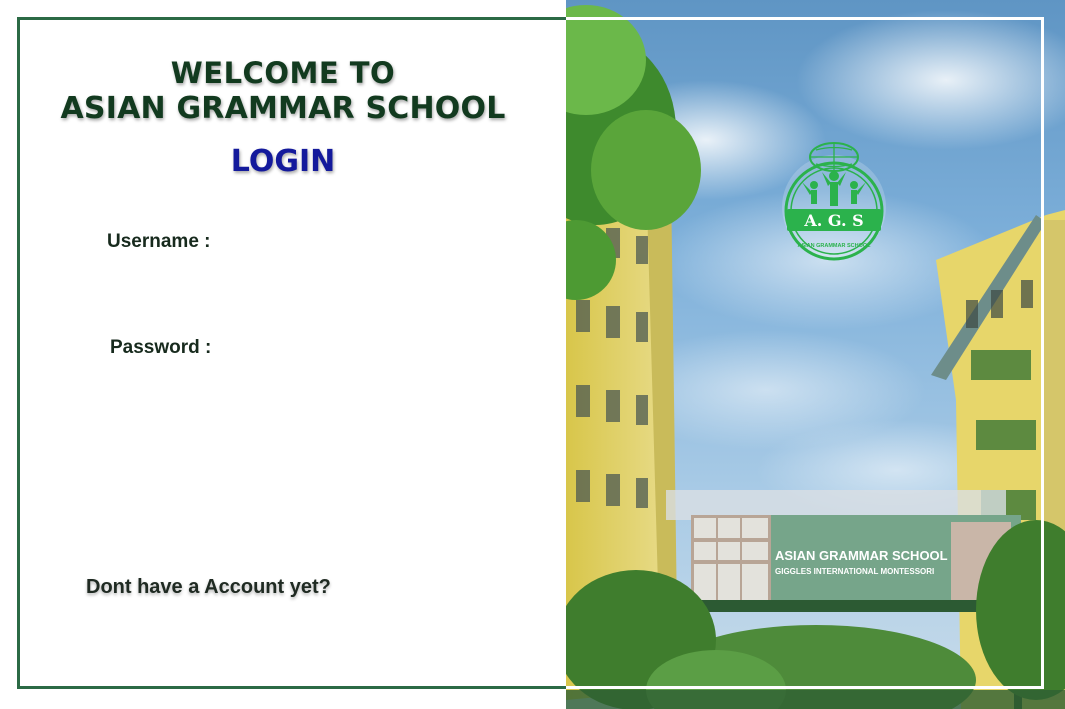 The height and width of the screenshot is (709, 1065). Describe the element at coordinates (283, 108) in the screenshot. I see `welcome-heading-line2: ASIAN GRAMMAR SCHOOL` at that location.